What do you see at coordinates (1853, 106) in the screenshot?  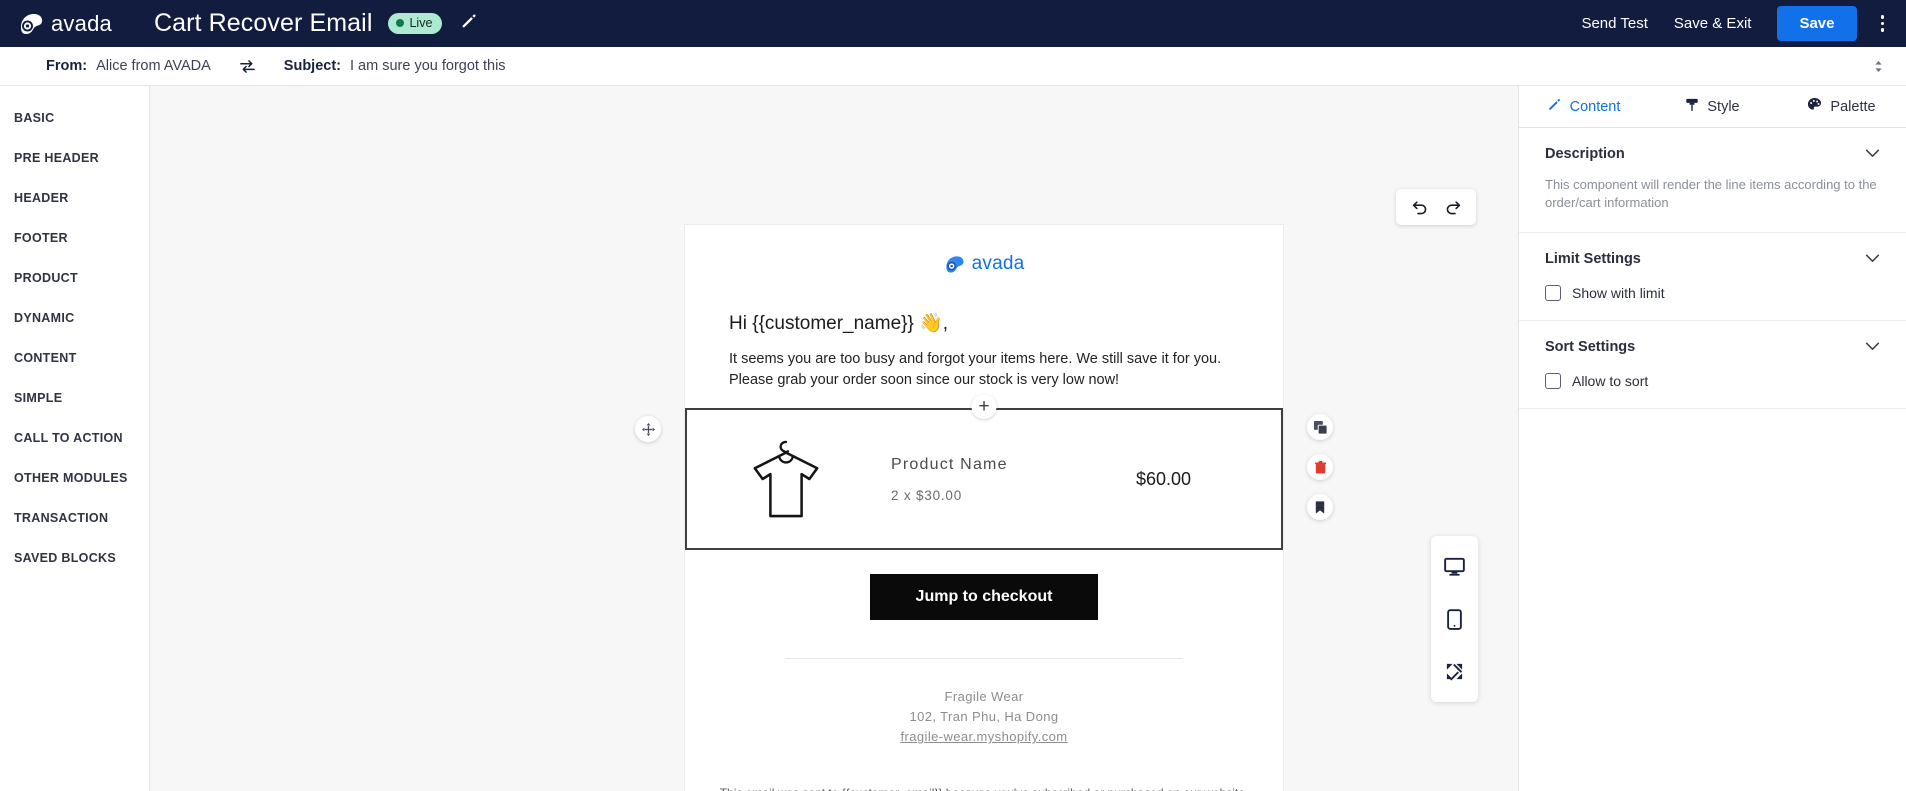 I see `tab-palette-label: Palette` at bounding box center [1853, 106].